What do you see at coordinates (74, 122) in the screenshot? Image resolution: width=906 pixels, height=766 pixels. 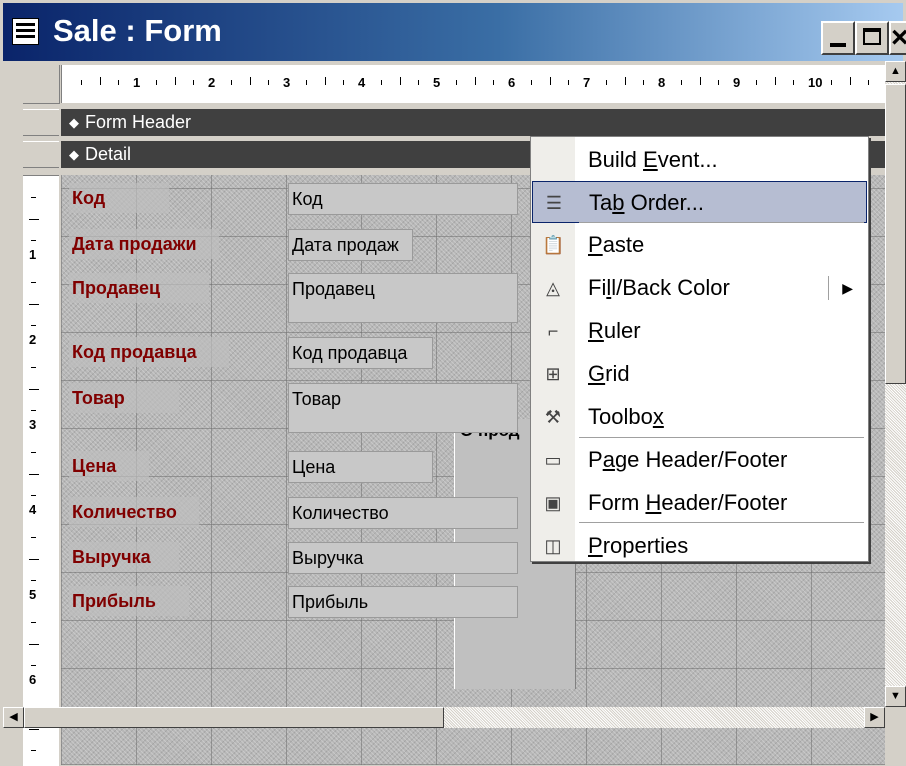 I see `section-arrow-icon: ◆` at bounding box center [74, 122].